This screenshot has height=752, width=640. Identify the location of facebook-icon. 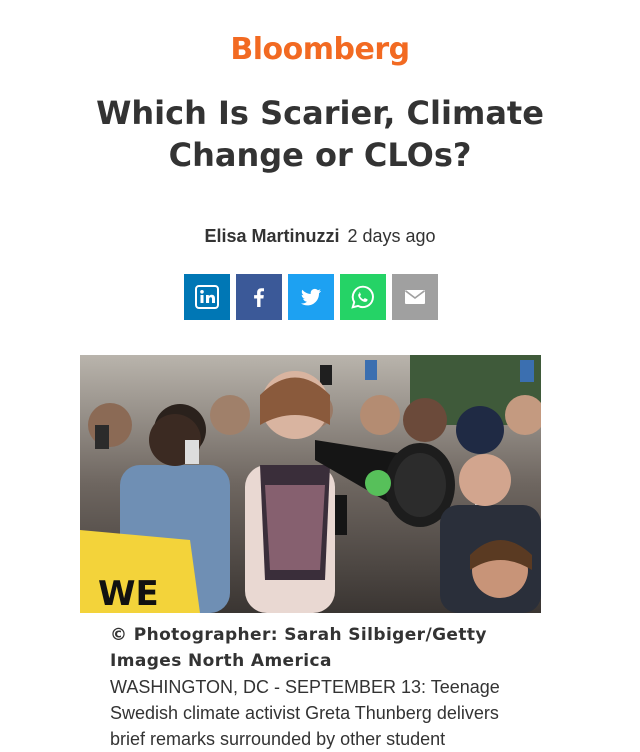
(259, 297).